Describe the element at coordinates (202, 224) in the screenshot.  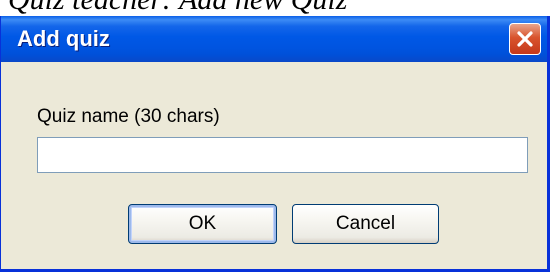
I see `ok-button: OK` at that location.